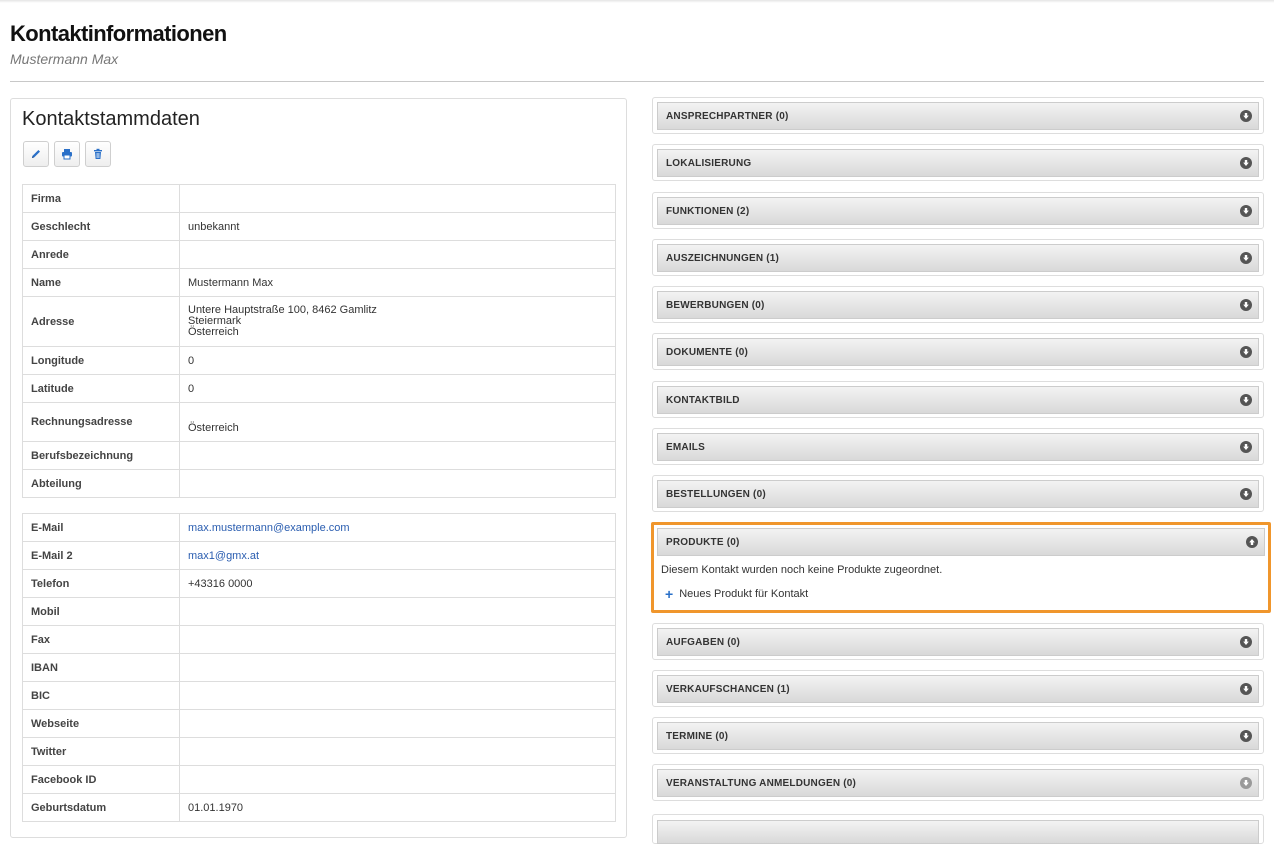 This screenshot has width=1274, height=844. I want to click on accordion-title: BEWERBUNGEN (0), so click(715, 305).